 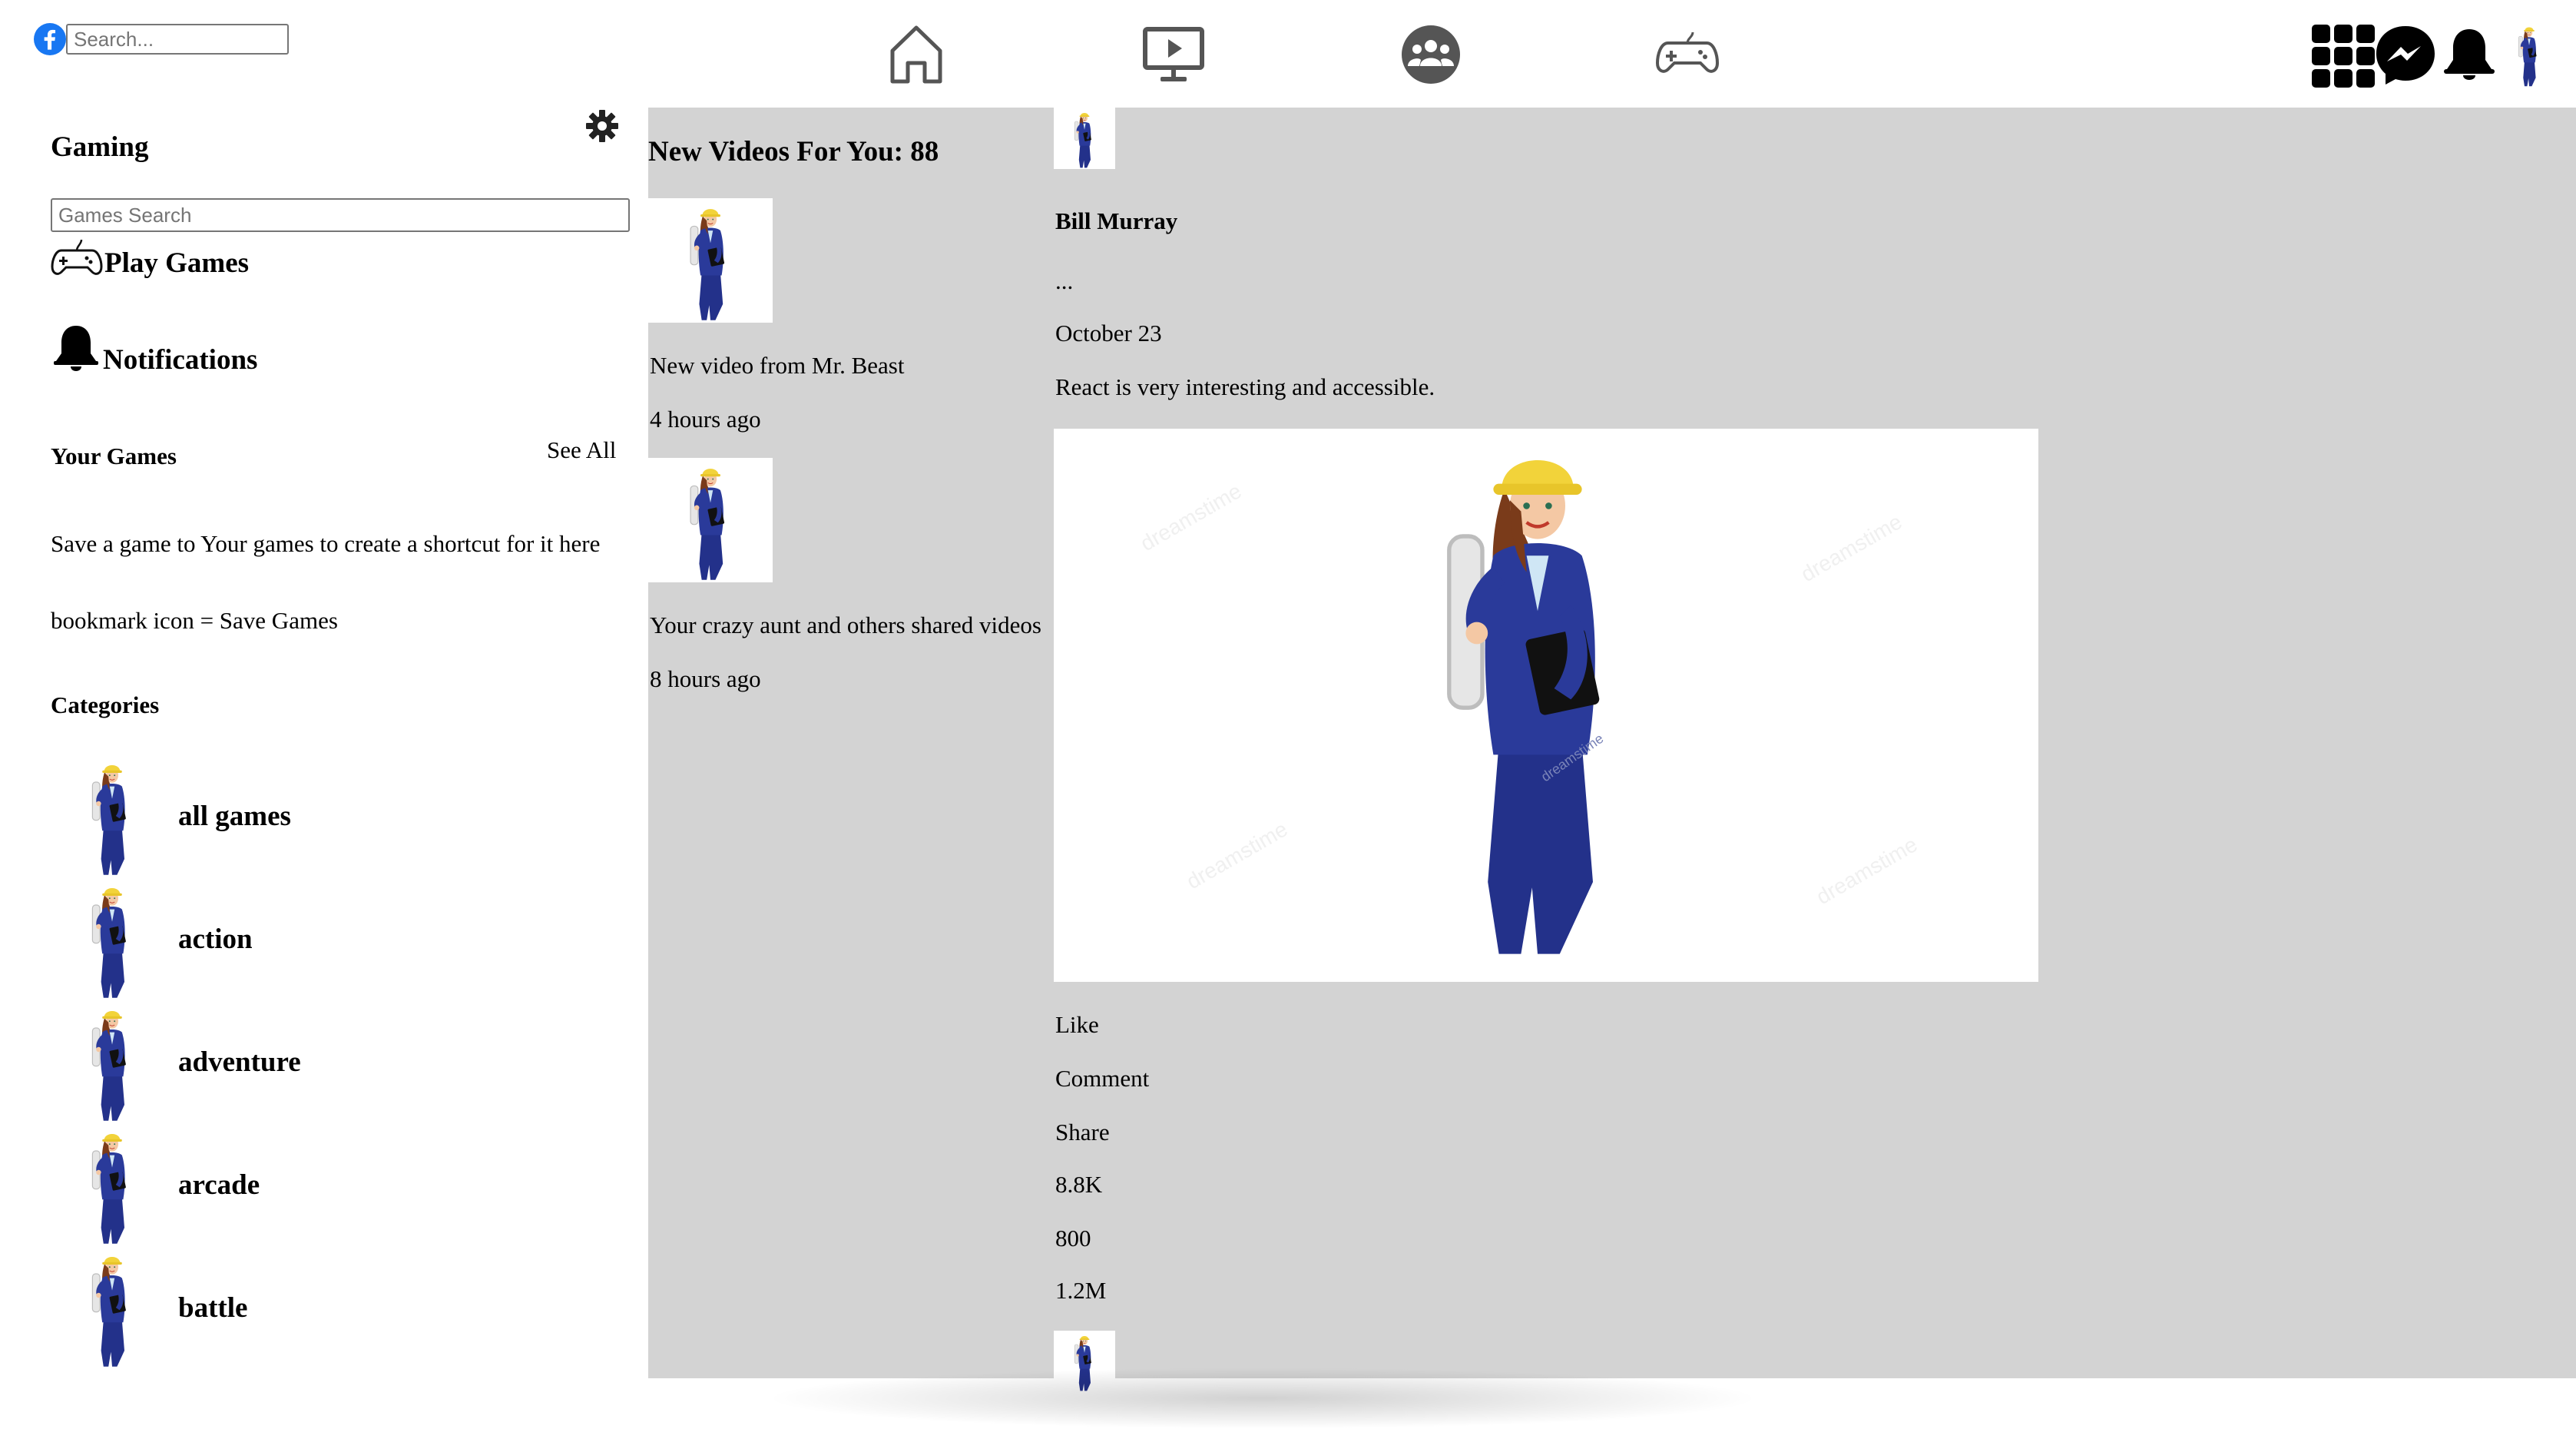 I want to click on gaming-controller-icon, so click(x=1687, y=54).